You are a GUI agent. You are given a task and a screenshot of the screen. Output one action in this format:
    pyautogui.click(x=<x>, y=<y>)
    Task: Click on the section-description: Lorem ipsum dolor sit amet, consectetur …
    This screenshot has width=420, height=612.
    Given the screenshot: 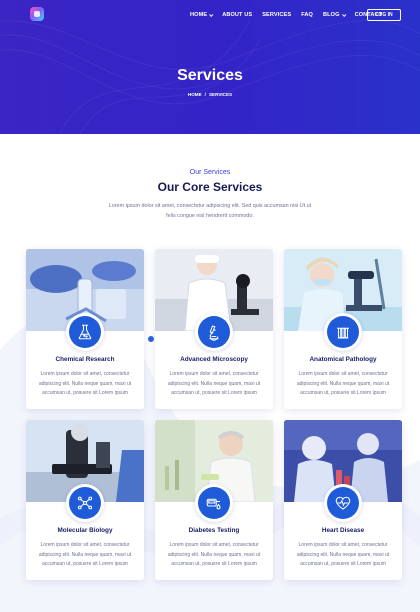 What is the action you would take?
    pyautogui.click(x=210, y=211)
    